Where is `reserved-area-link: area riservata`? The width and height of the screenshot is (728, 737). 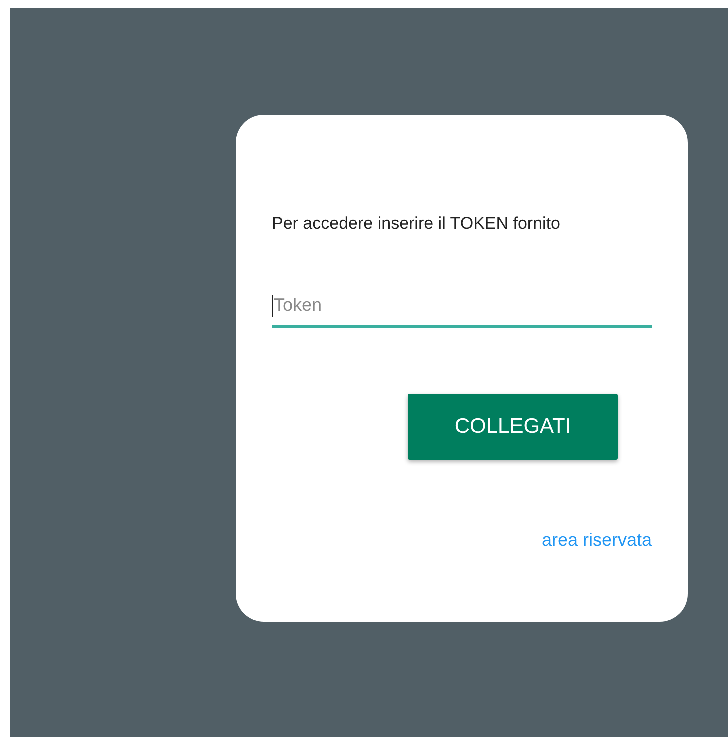
reserved-area-link: area riservata is located at coordinates (597, 540).